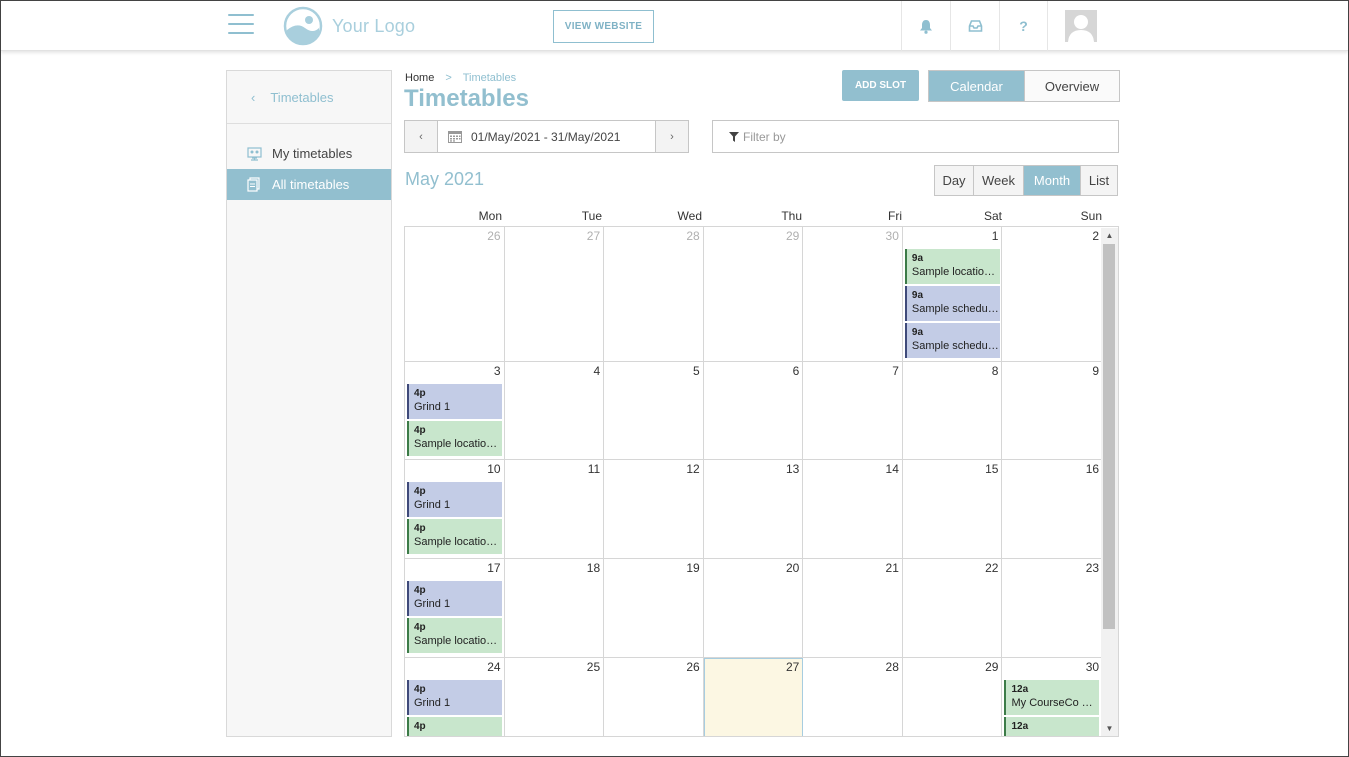 The height and width of the screenshot is (757, 1349). What do you see at coordinates (915, 136) in the screenshot?
I see `filter-input: Filter by` at bounding box center [915, 136].